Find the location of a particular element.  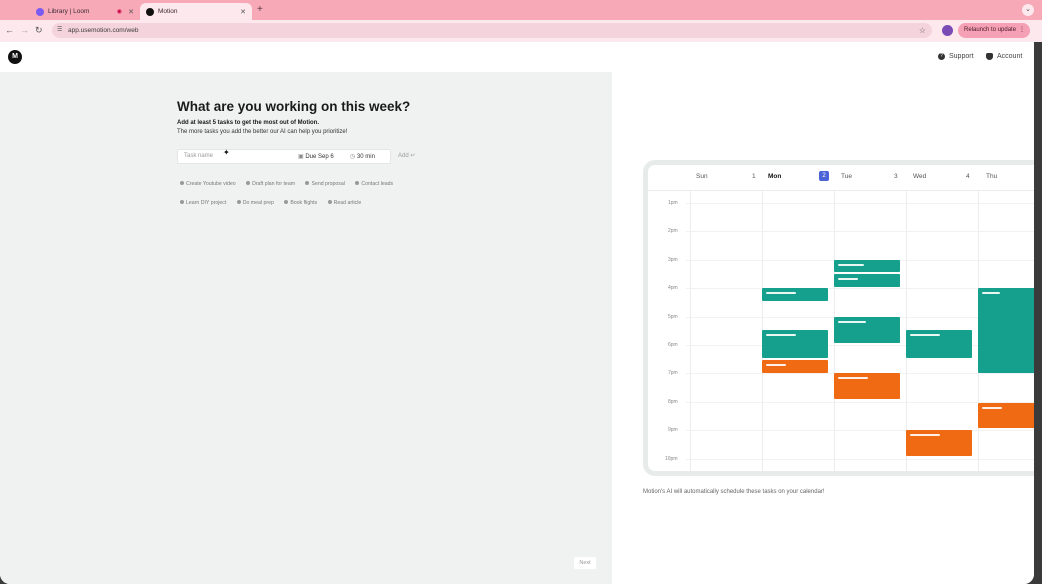

profile-avatar is located at coordinates (947, 30).